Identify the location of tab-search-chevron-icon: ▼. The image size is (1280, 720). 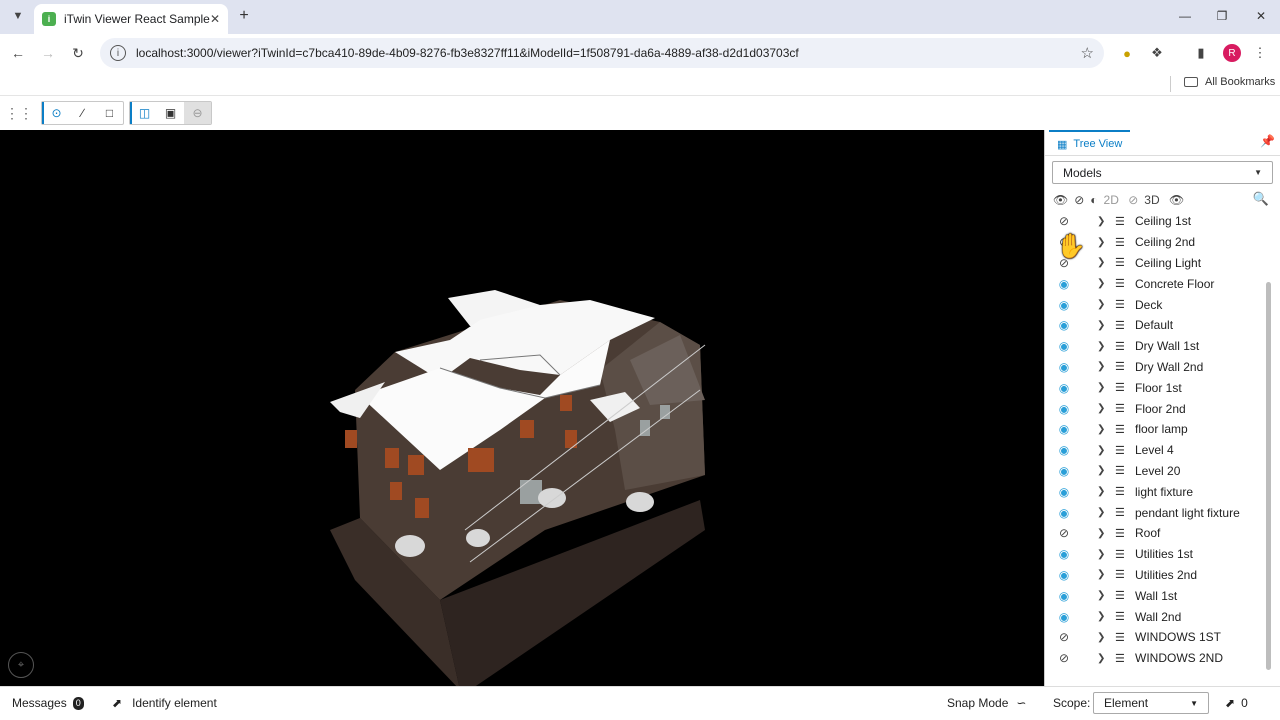
(18, 16).